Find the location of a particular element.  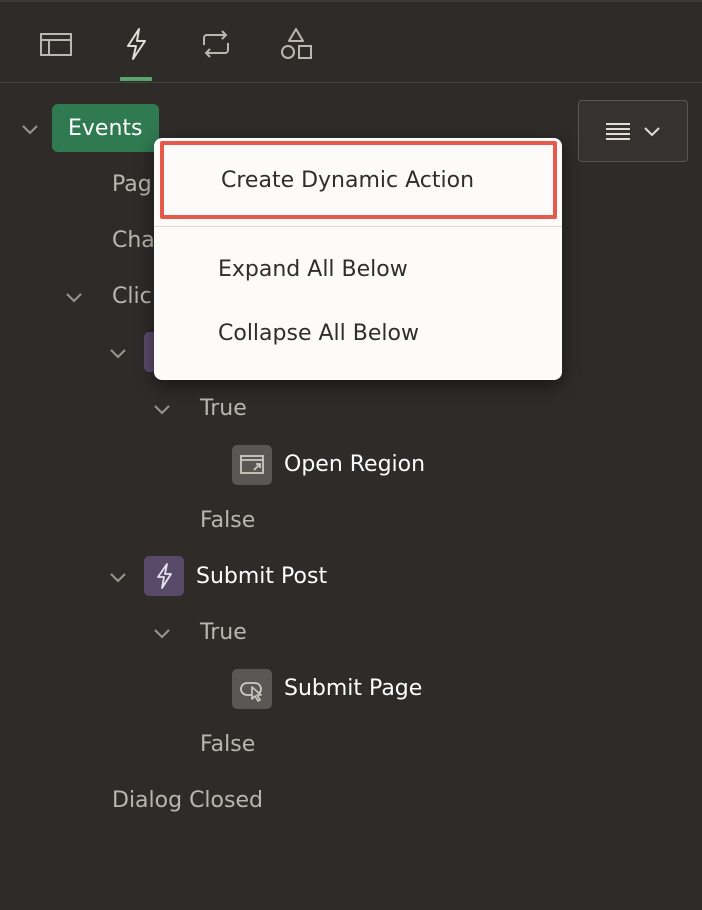

tree-item-dialog-closed: Dialog Closed is located at coordinates (187, 800).